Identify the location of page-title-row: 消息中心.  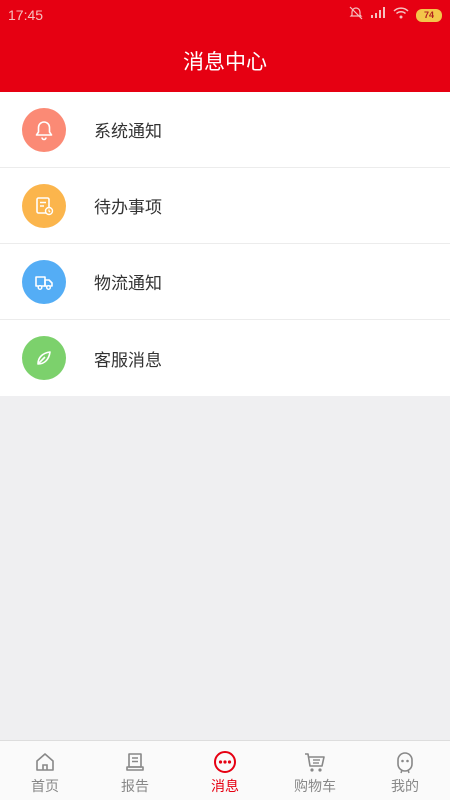
(225, 61).